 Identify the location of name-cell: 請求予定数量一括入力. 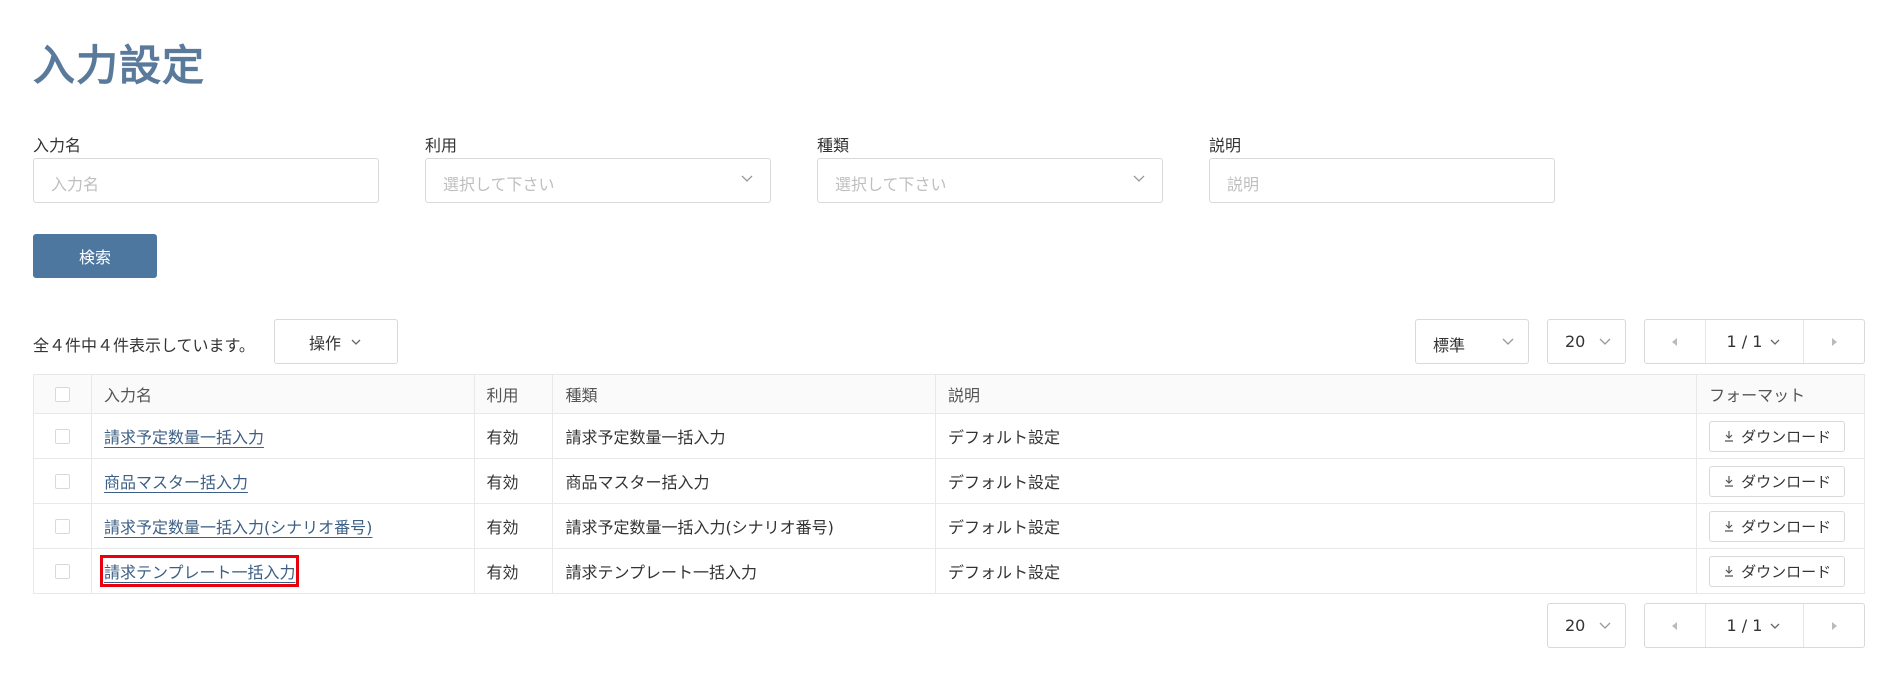
(282, 436).